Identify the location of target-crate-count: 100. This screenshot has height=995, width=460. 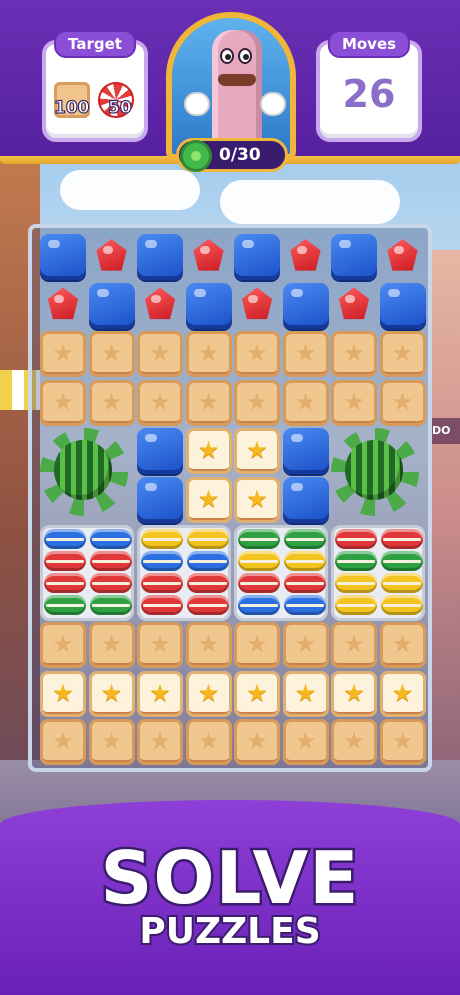
(71, 107).